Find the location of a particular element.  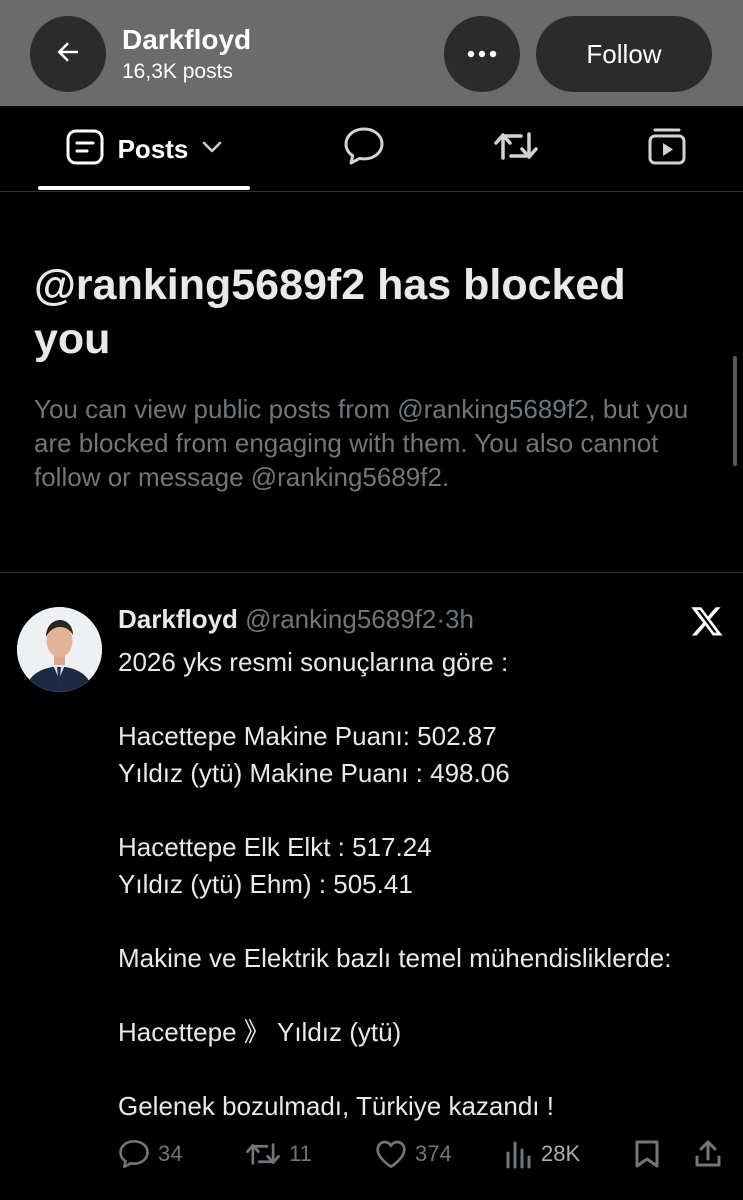

active-tab-indicator is located at coordinates (144, 188).